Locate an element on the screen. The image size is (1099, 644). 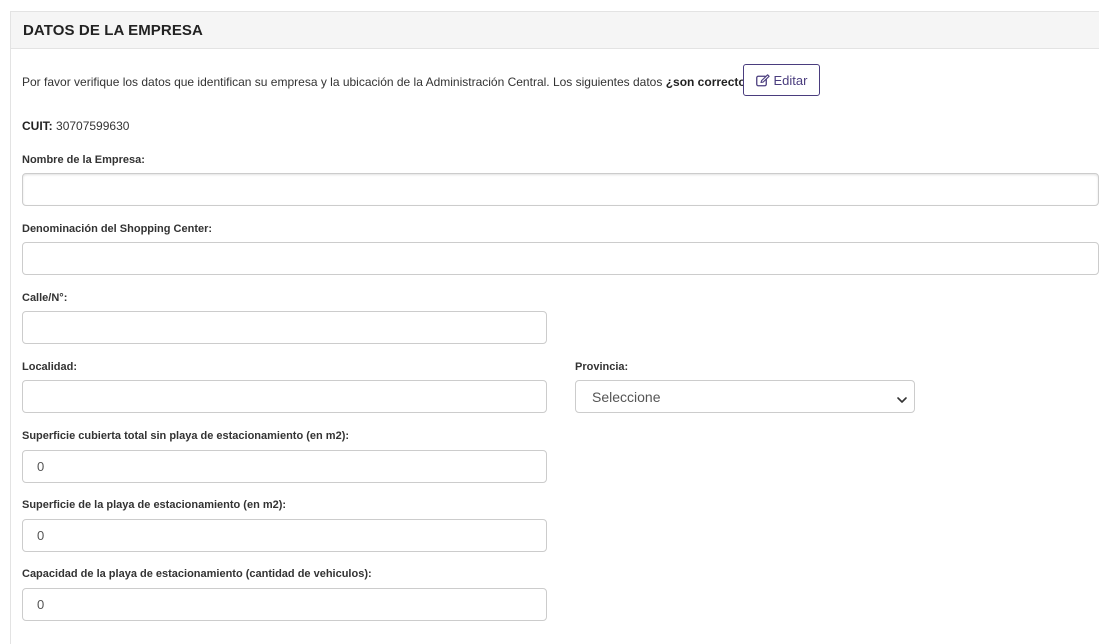
denominacion-input is located at coordinates (560, 258).